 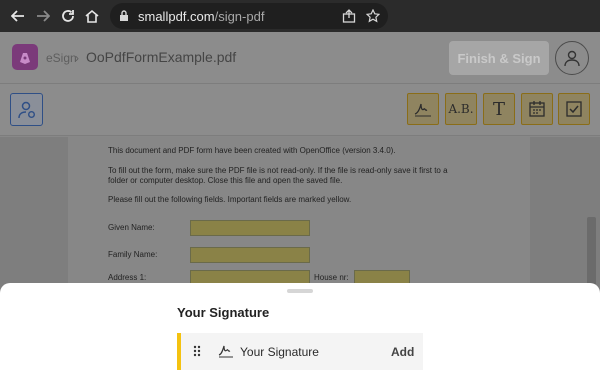 I want to click on address-bar: smallpdf.com/sign-pdf, so click(x=249, y=16).